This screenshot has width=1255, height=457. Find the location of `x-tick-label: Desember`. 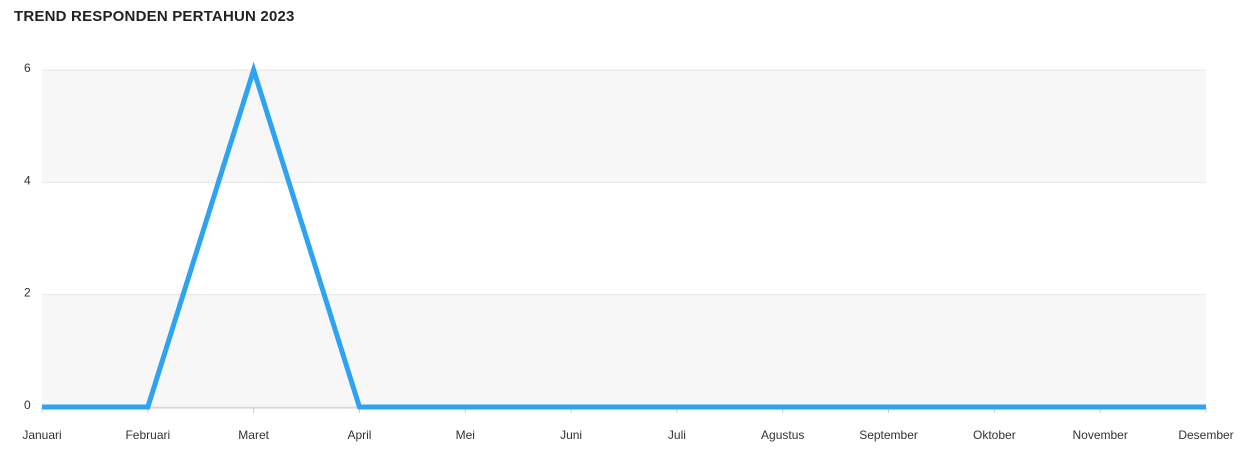

x-tick-label: Desember is located at coordinates (1205, 435).